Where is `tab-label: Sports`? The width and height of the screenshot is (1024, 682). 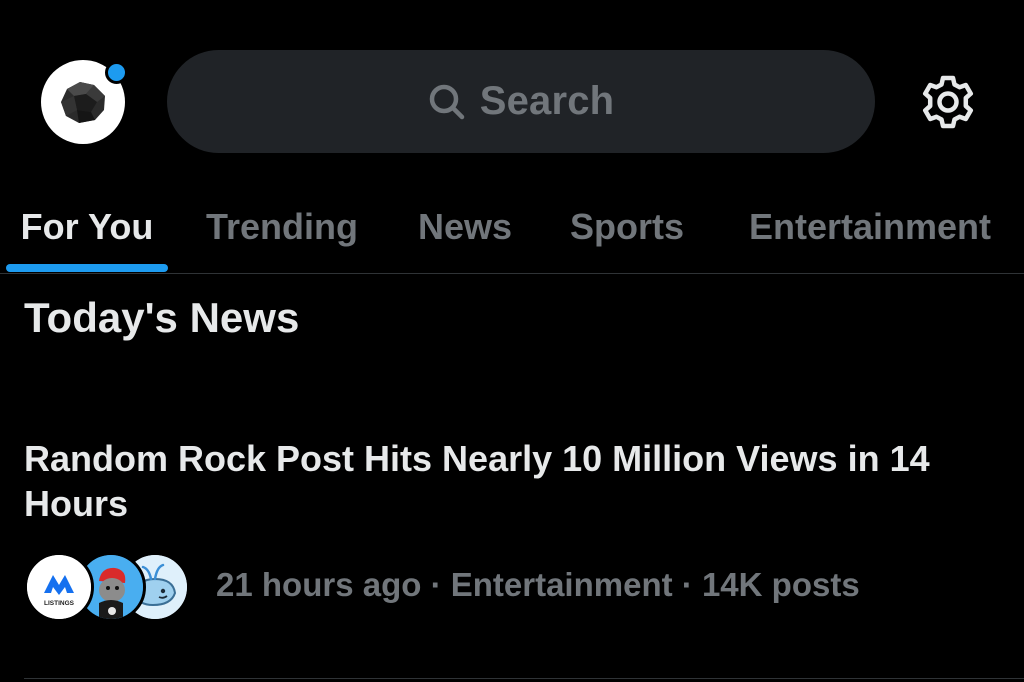
tab-label: Sports is located at coordinates (626, 226).